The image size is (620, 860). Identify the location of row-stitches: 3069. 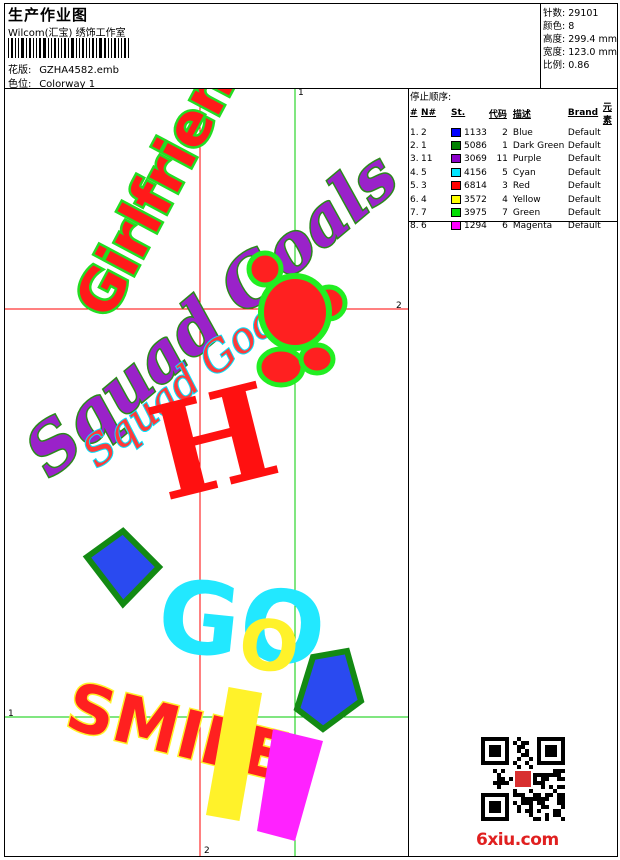
(469, 159).